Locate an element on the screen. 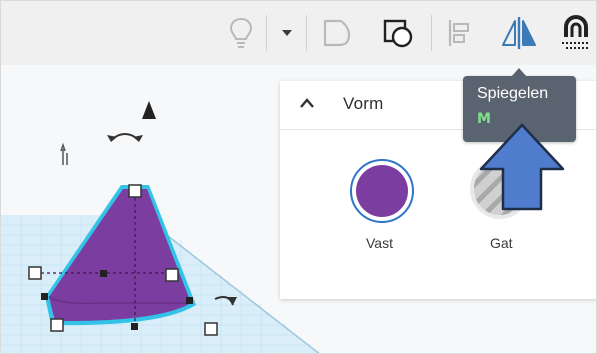  lightbulb-icon is located at coordinates (241, 33).